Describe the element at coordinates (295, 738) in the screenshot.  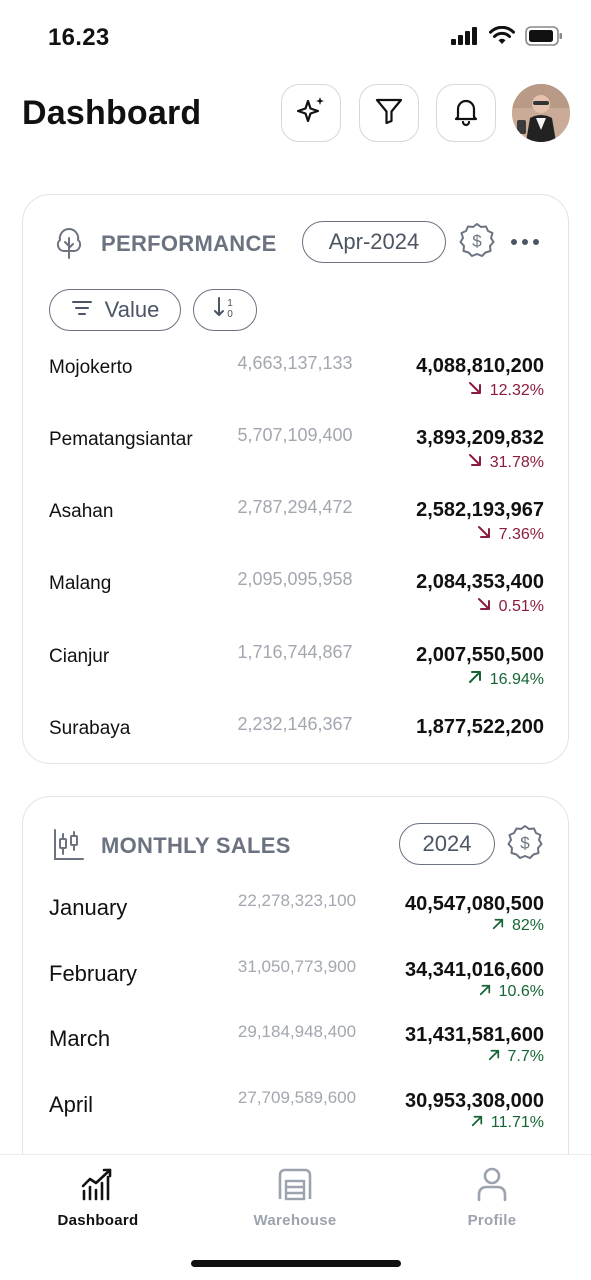
I see `list-item: Surabaya 2,232,146,367 1,877,522,200` at that location.